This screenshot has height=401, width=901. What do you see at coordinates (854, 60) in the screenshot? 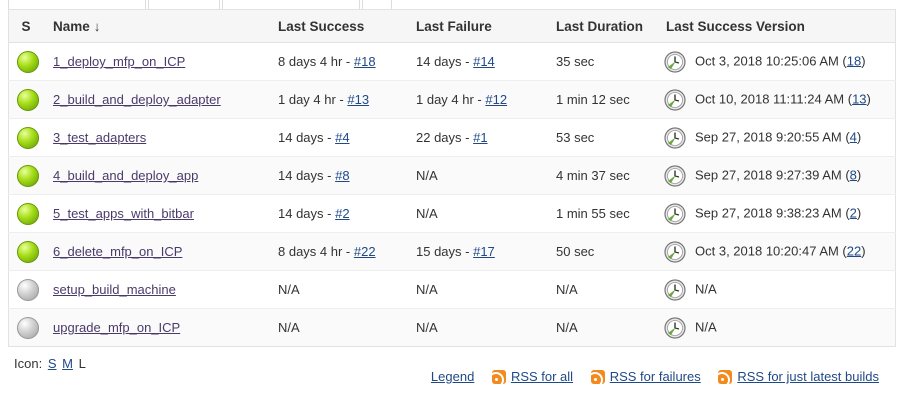
I see `version-build-link: 18` at bounding box center [854, 60].